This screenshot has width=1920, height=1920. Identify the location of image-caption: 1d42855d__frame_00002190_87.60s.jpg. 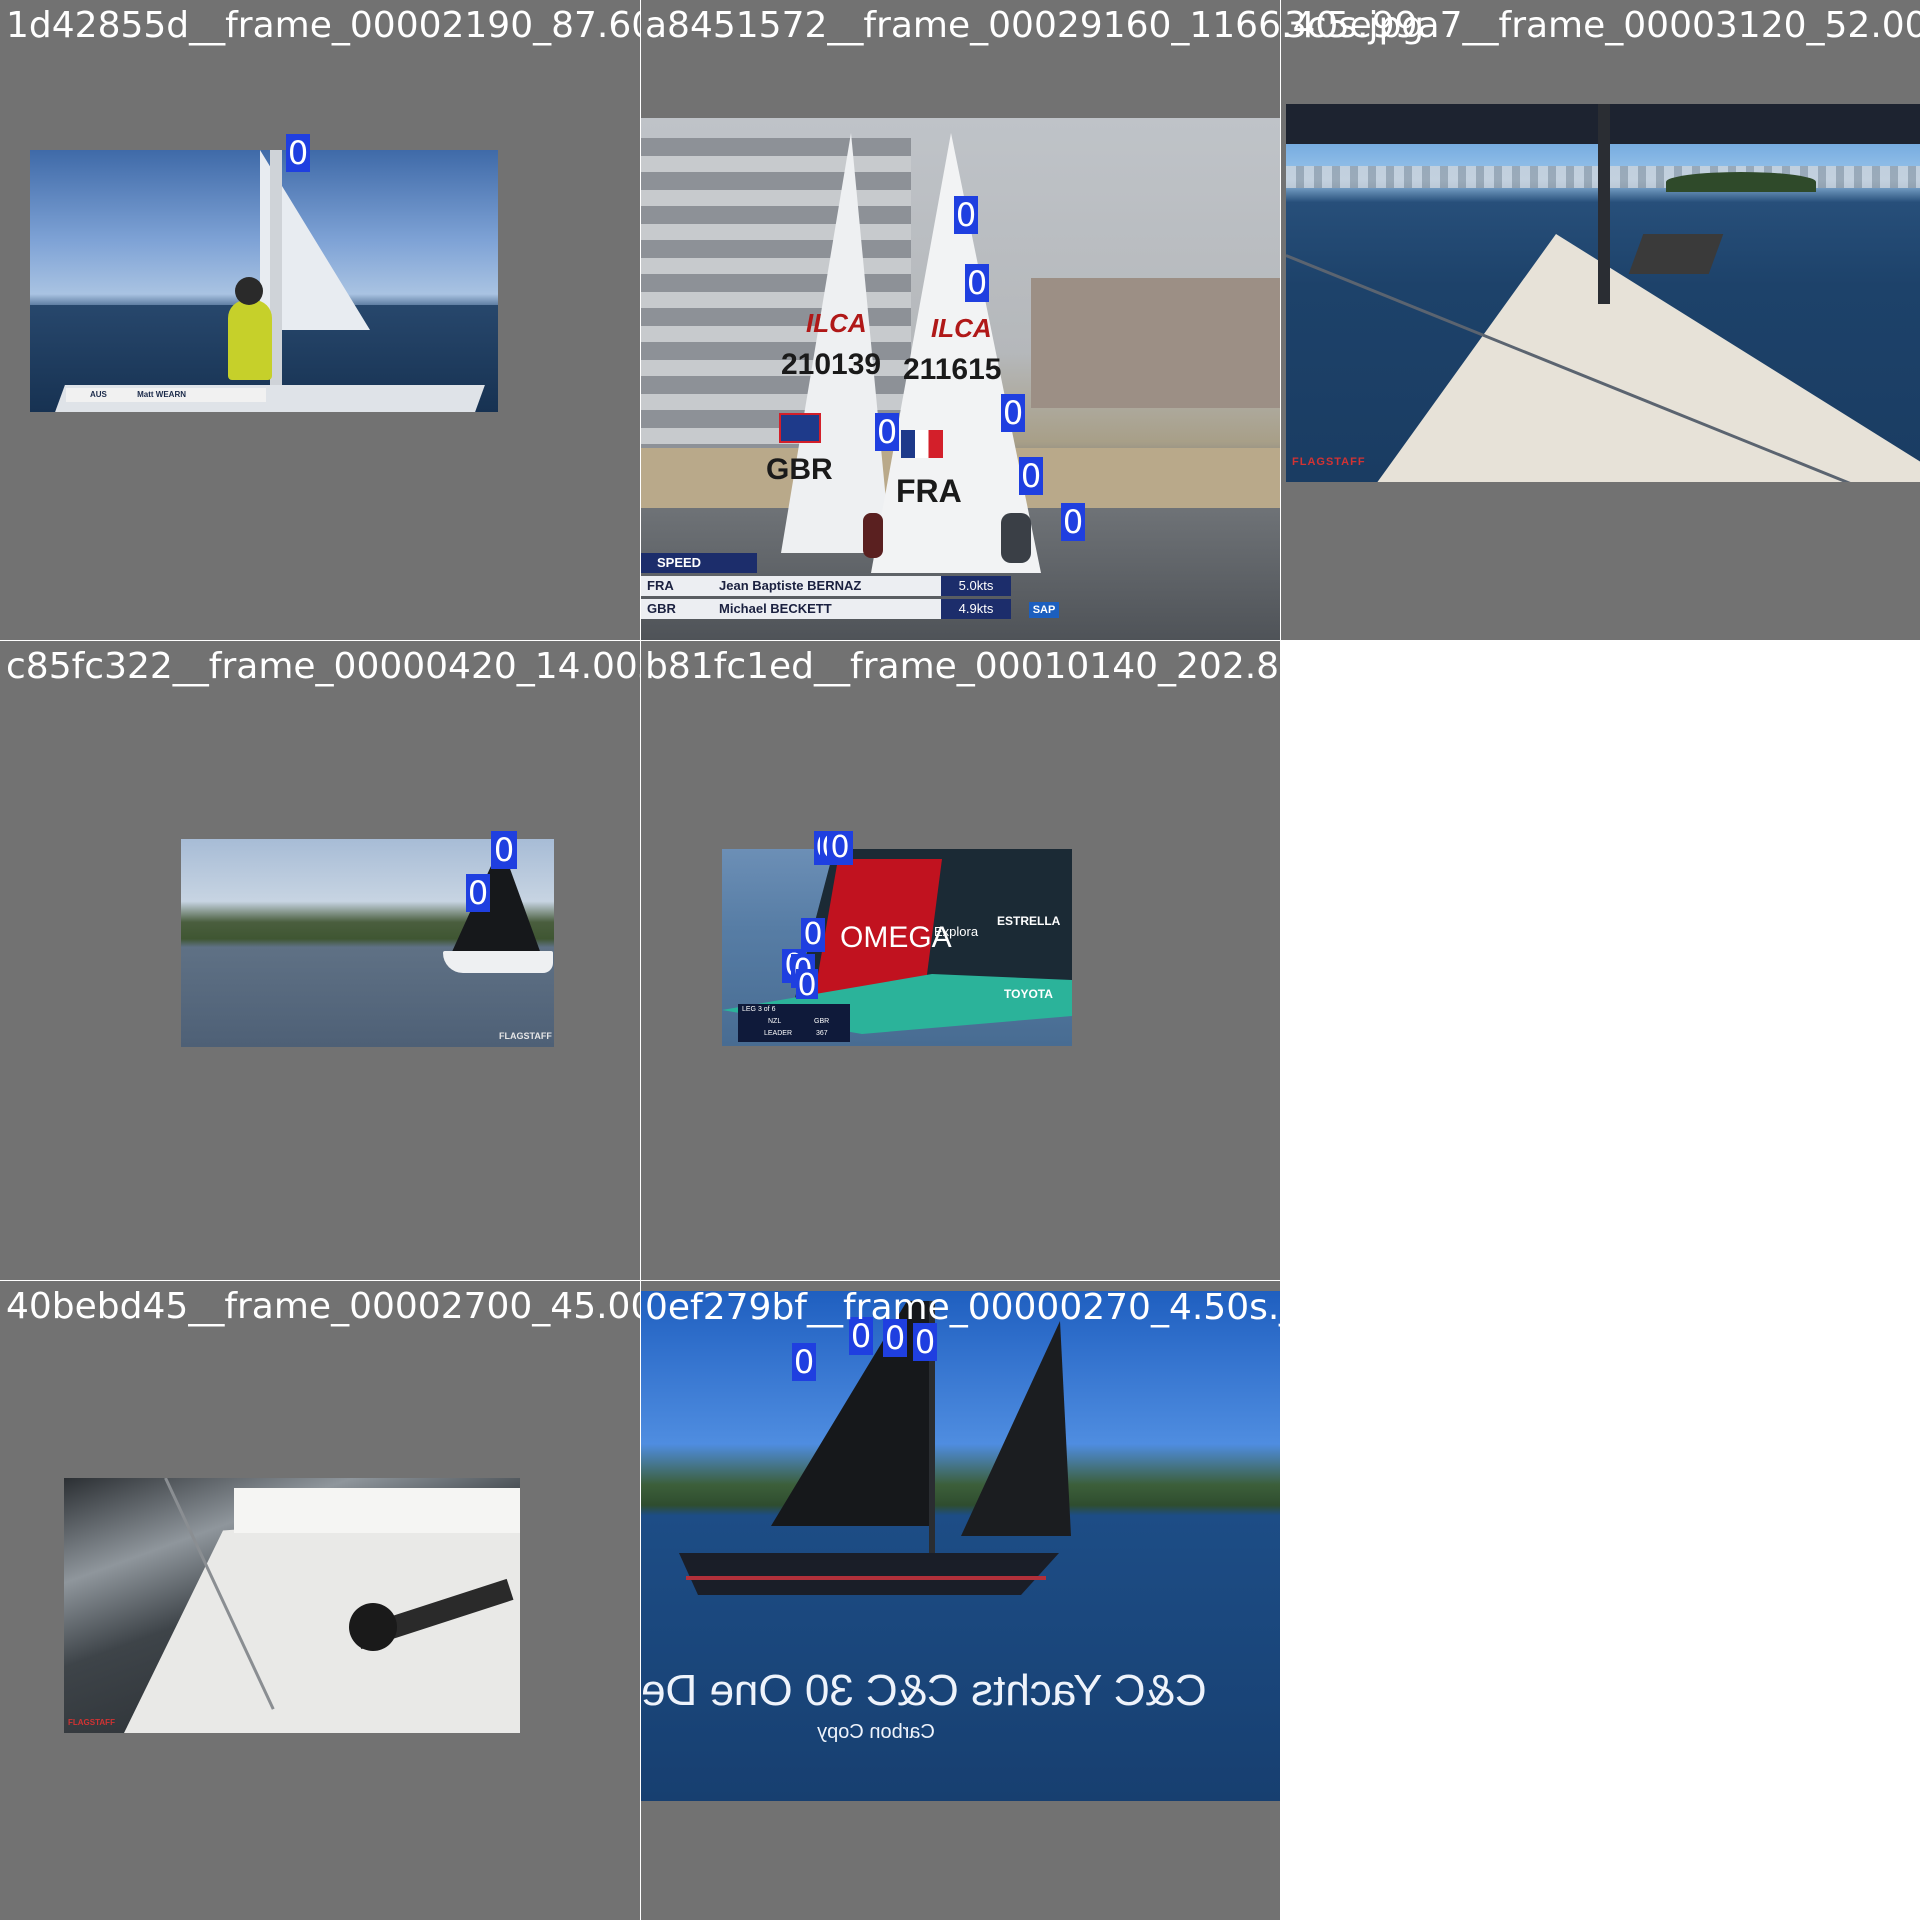
(323, 25).